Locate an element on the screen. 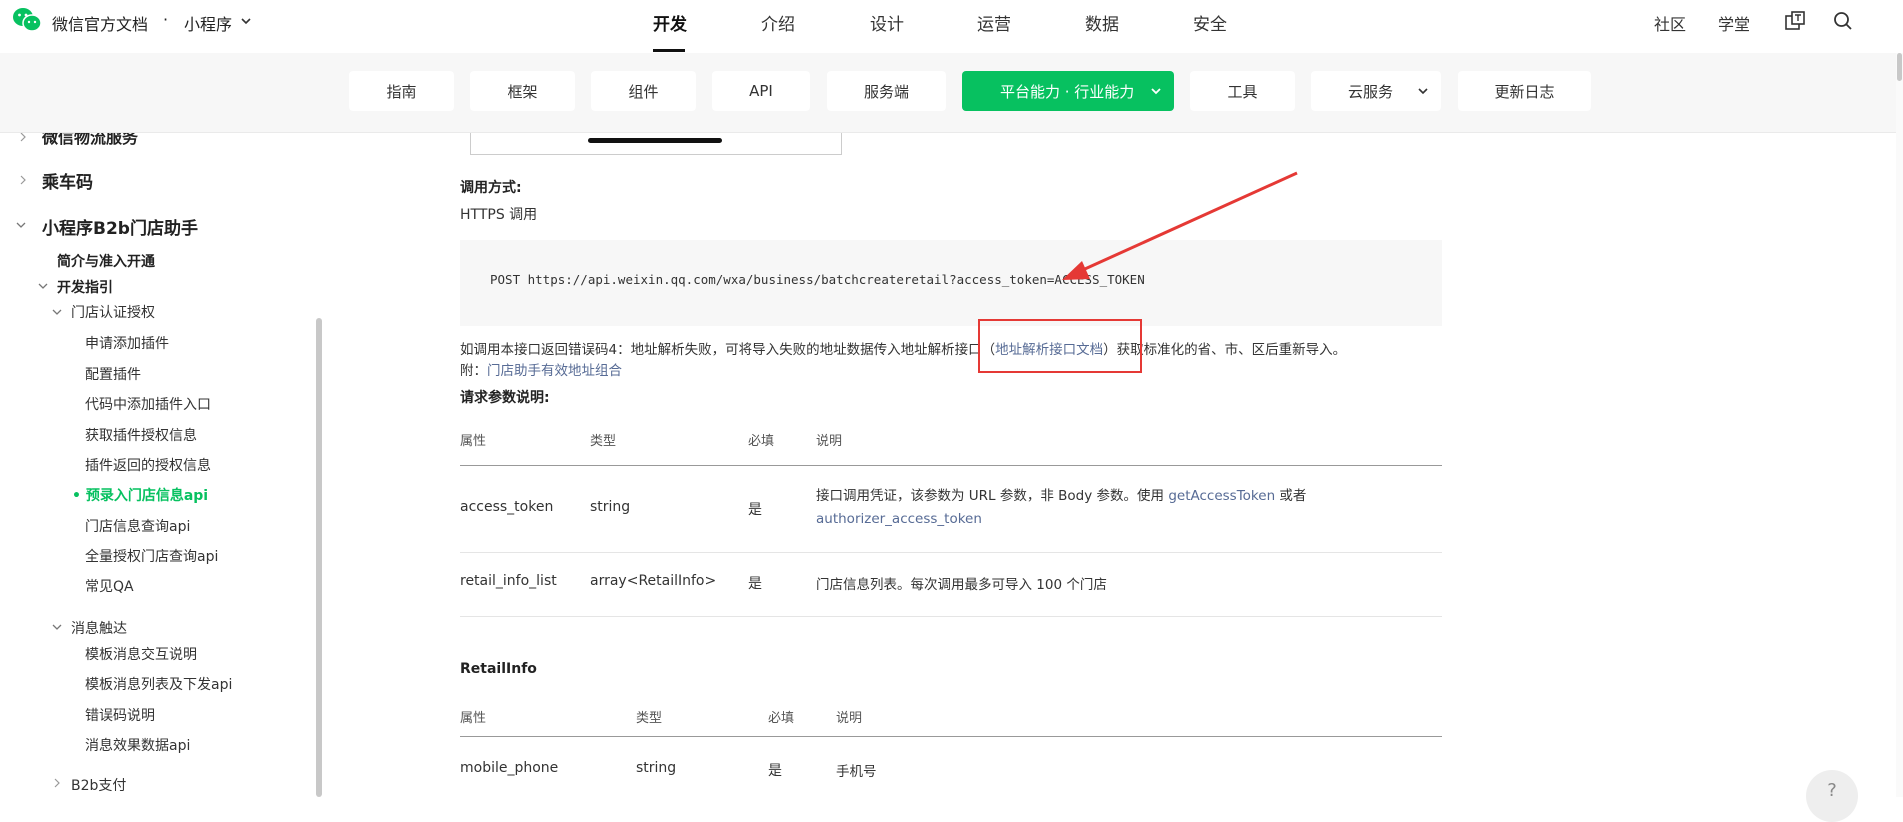 This screenshot has width=1903, height=822. search-icon is located at coordinates (1843, 21).